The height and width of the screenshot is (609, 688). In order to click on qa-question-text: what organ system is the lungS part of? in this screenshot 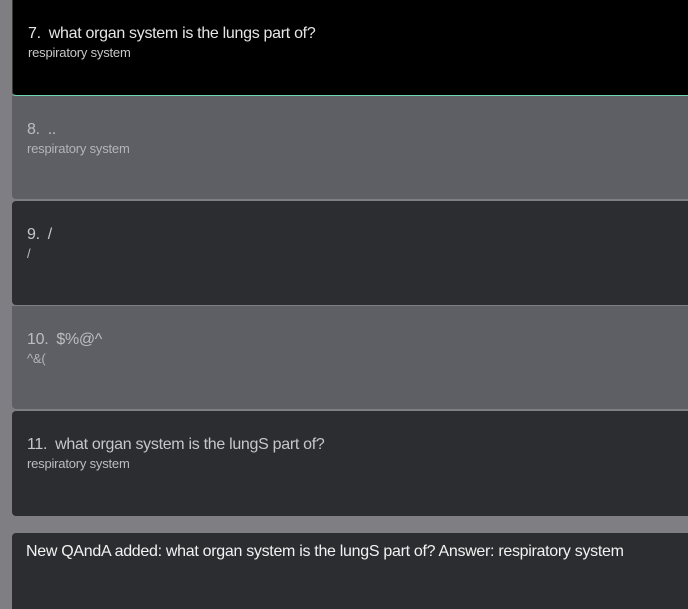, I will do `click(190, 444)`.